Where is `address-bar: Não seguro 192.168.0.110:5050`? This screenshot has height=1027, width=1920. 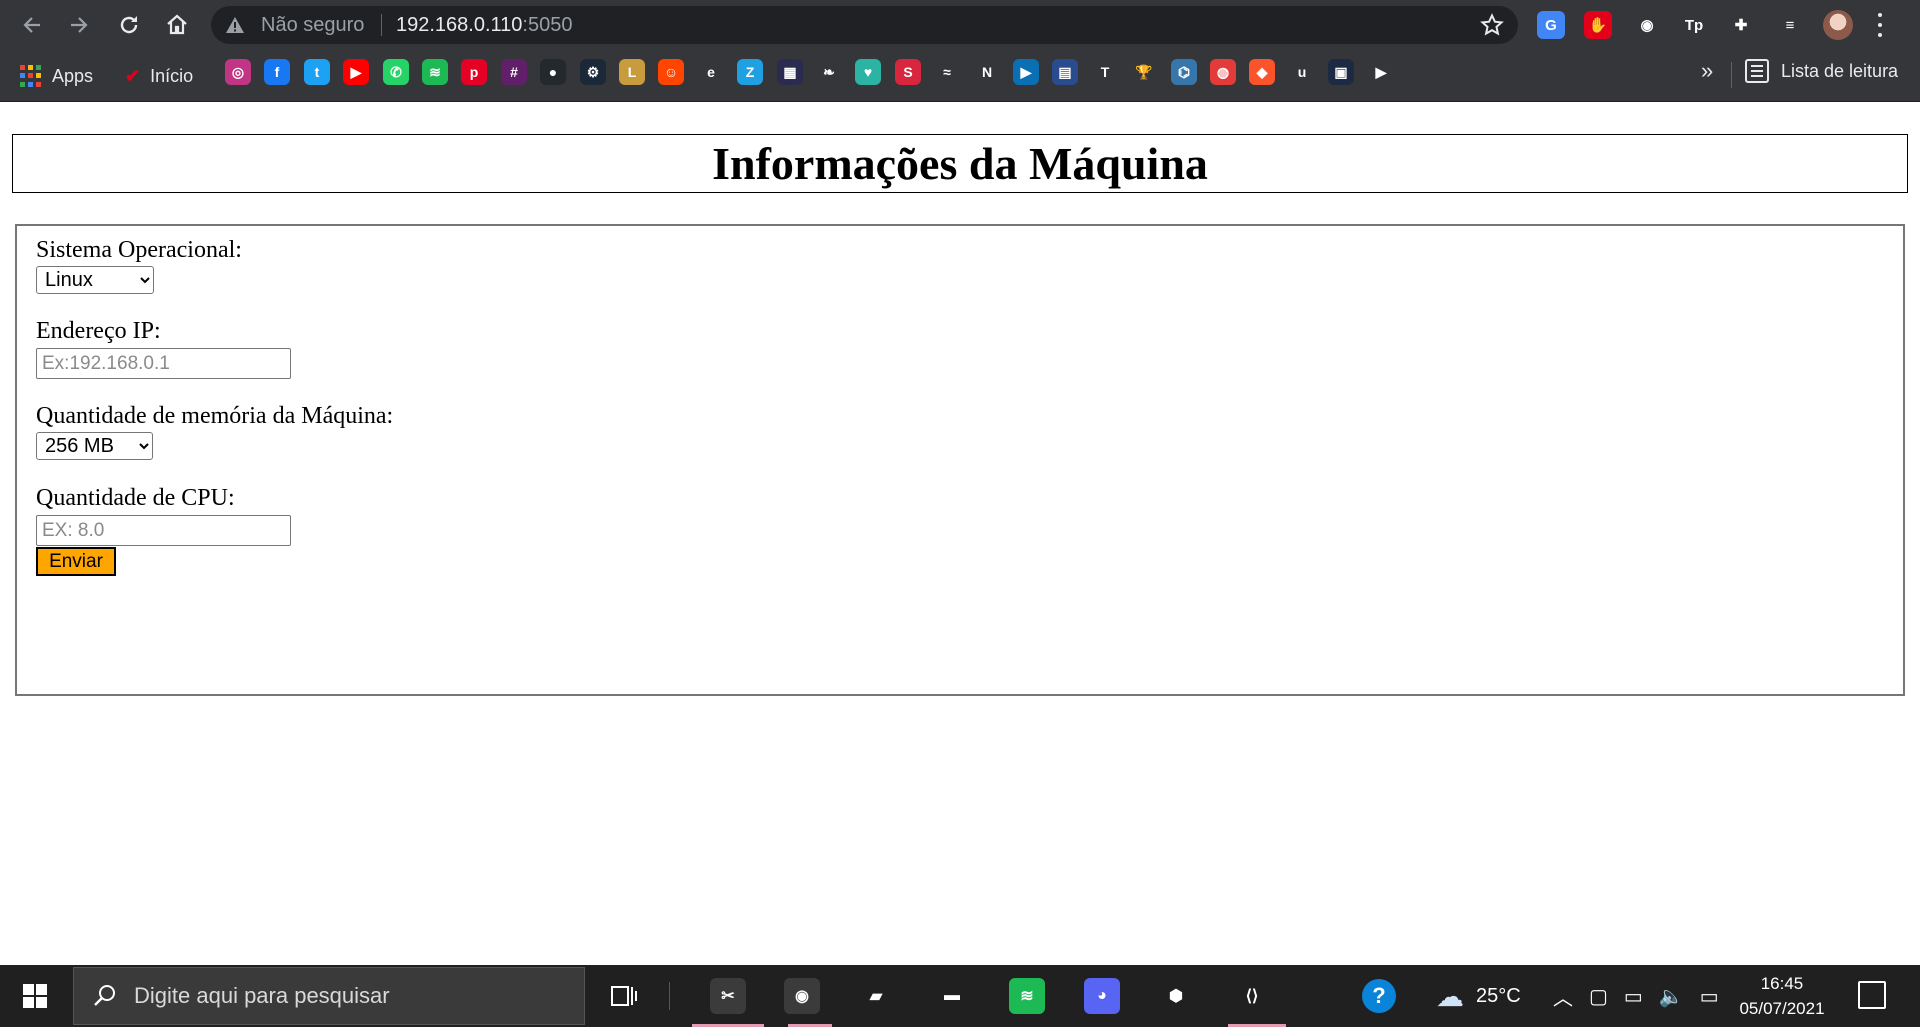 address-bar: Não seguro 192.168.0.110:5050 is located at coordinates (864, 25).